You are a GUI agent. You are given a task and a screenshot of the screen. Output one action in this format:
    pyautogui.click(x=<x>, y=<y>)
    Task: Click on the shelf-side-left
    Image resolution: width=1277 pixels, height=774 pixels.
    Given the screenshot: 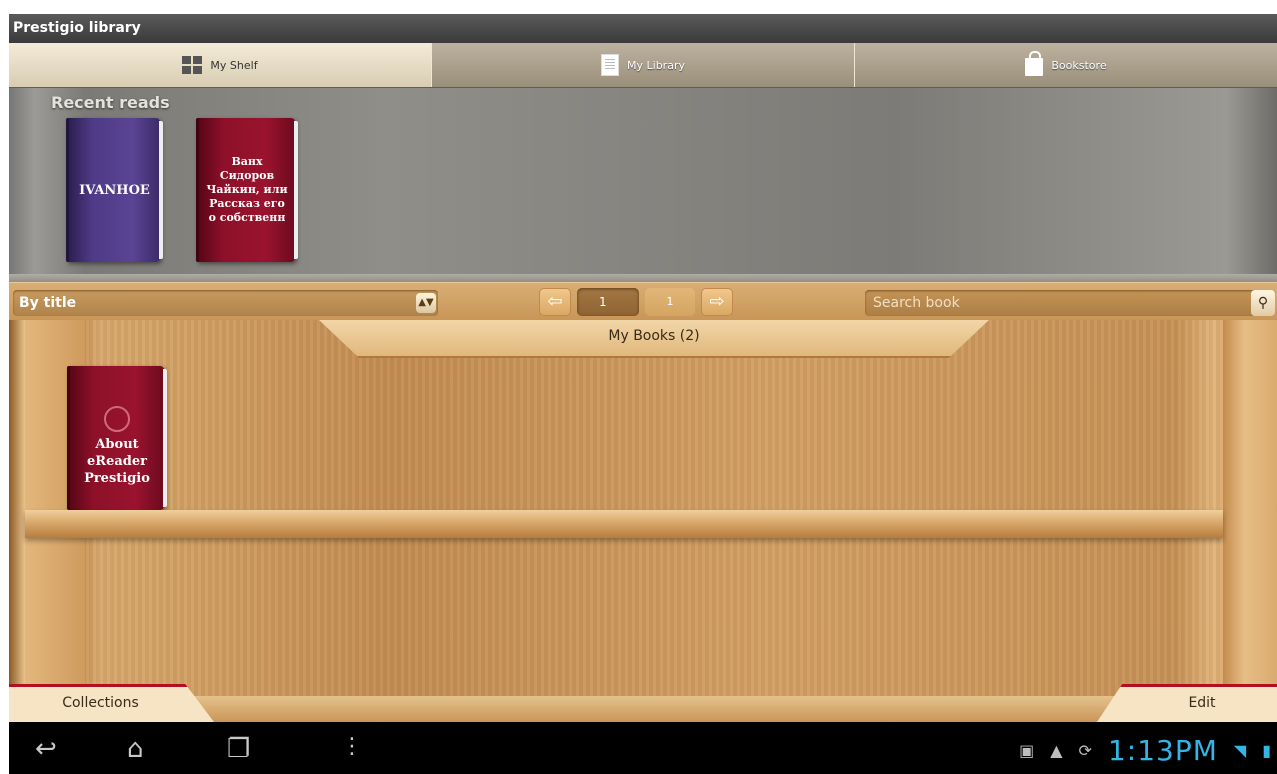 What is the action you would take?
    pyautogui.click(x=17, y=508)
    